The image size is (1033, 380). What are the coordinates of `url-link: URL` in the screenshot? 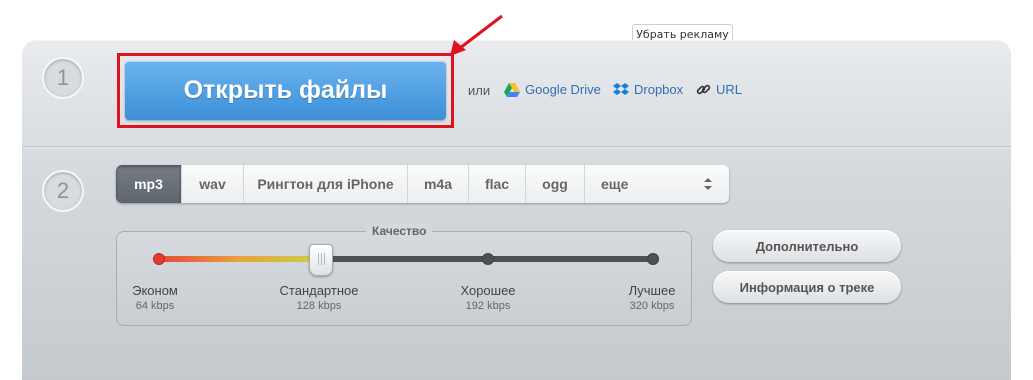 It's located at (719, 89).